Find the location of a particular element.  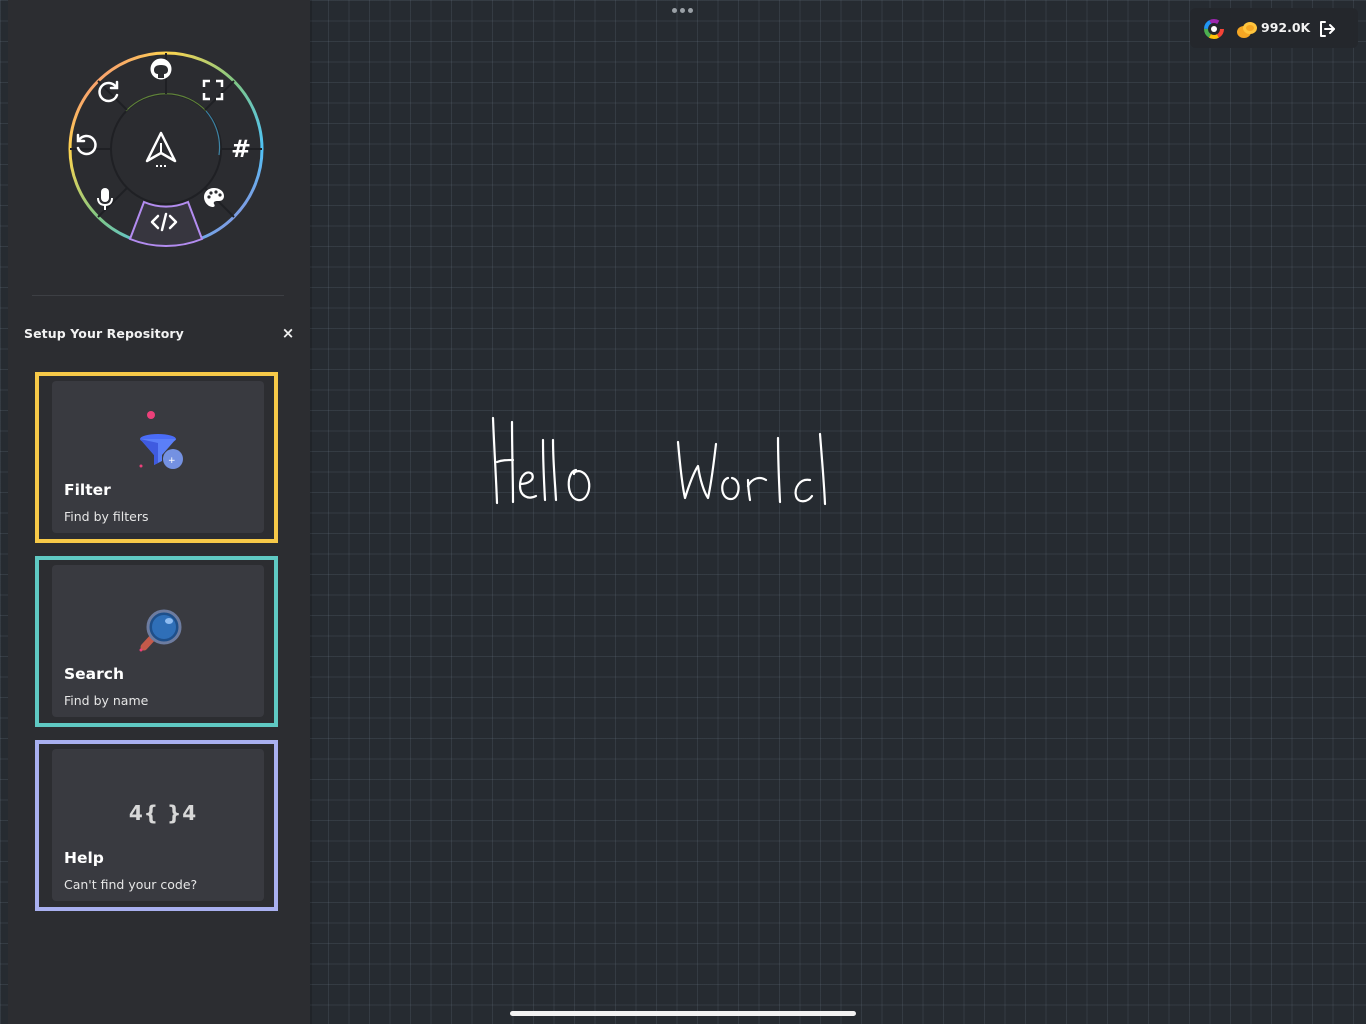

hashtag-icon: # is located at coordinates (241, 149).